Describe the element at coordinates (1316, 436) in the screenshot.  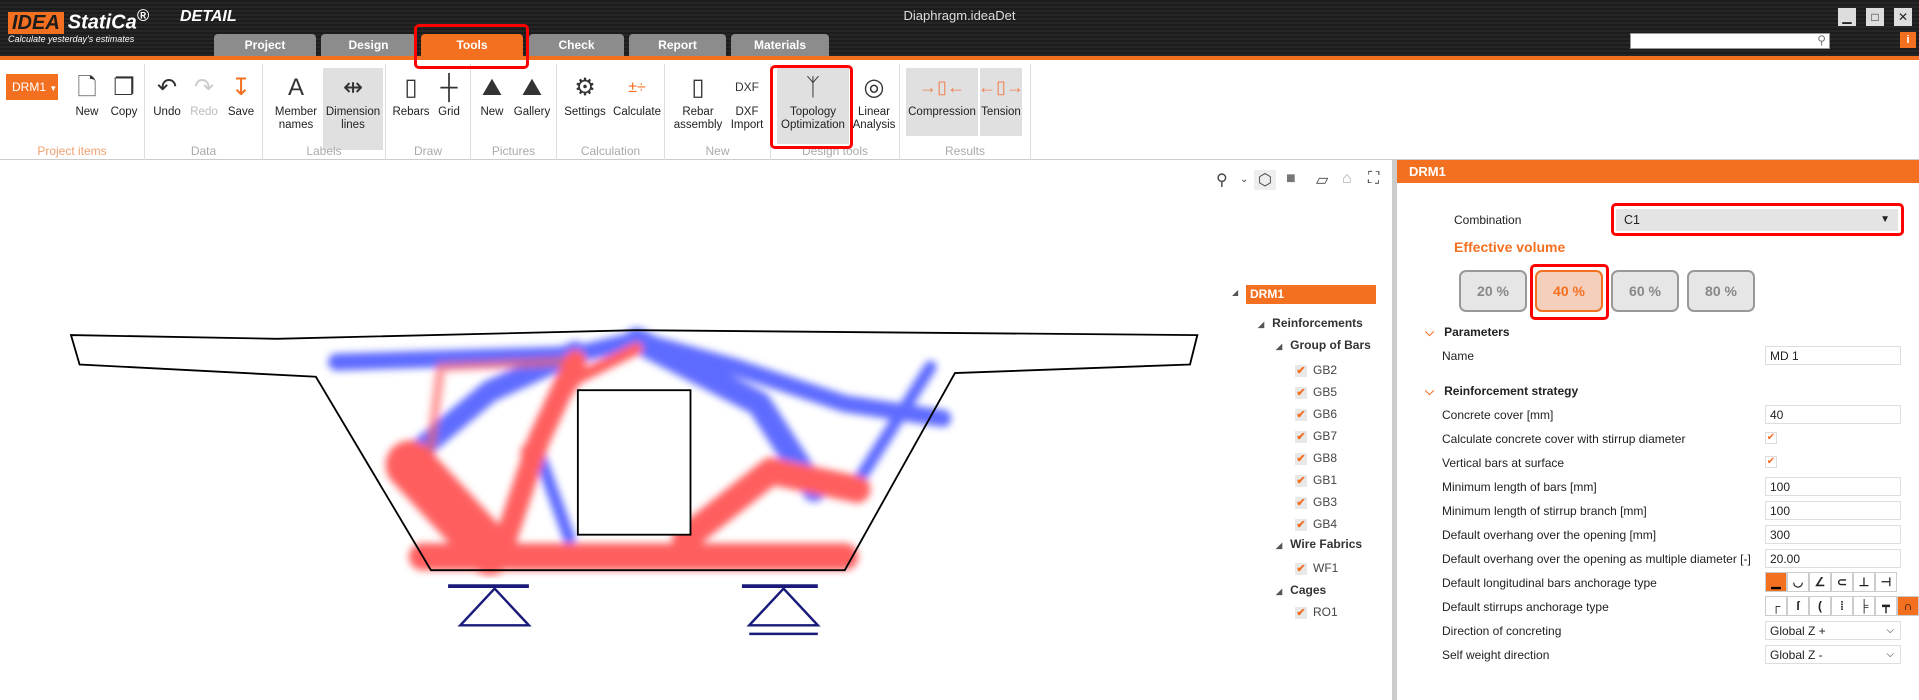
I see `tree-item-gb7: ✔ GB7` at that location.